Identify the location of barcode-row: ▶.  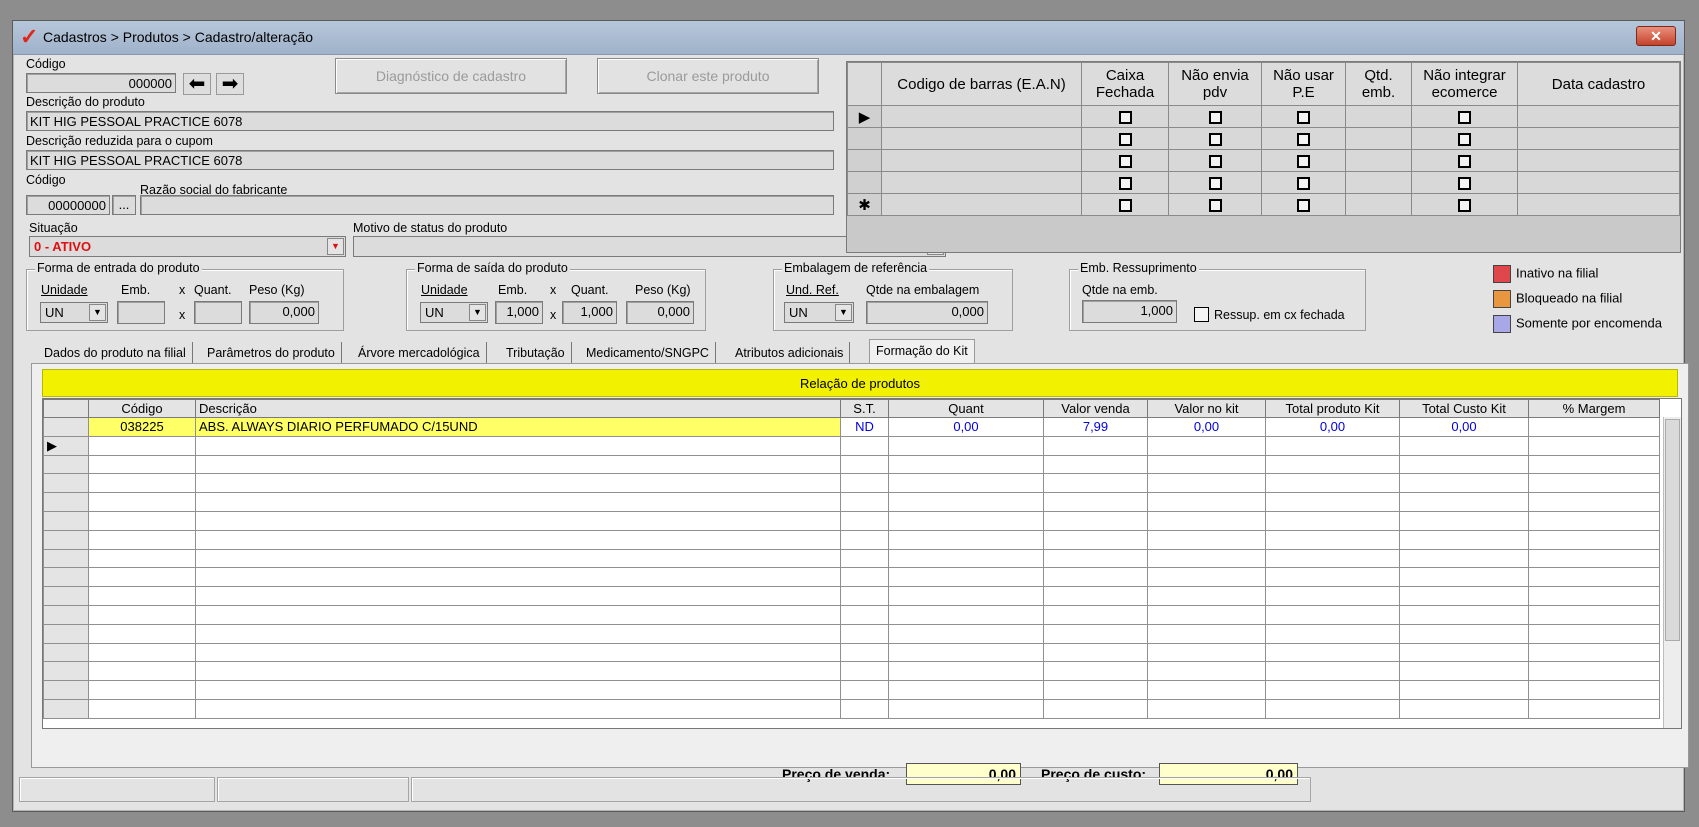
(1263, 116).